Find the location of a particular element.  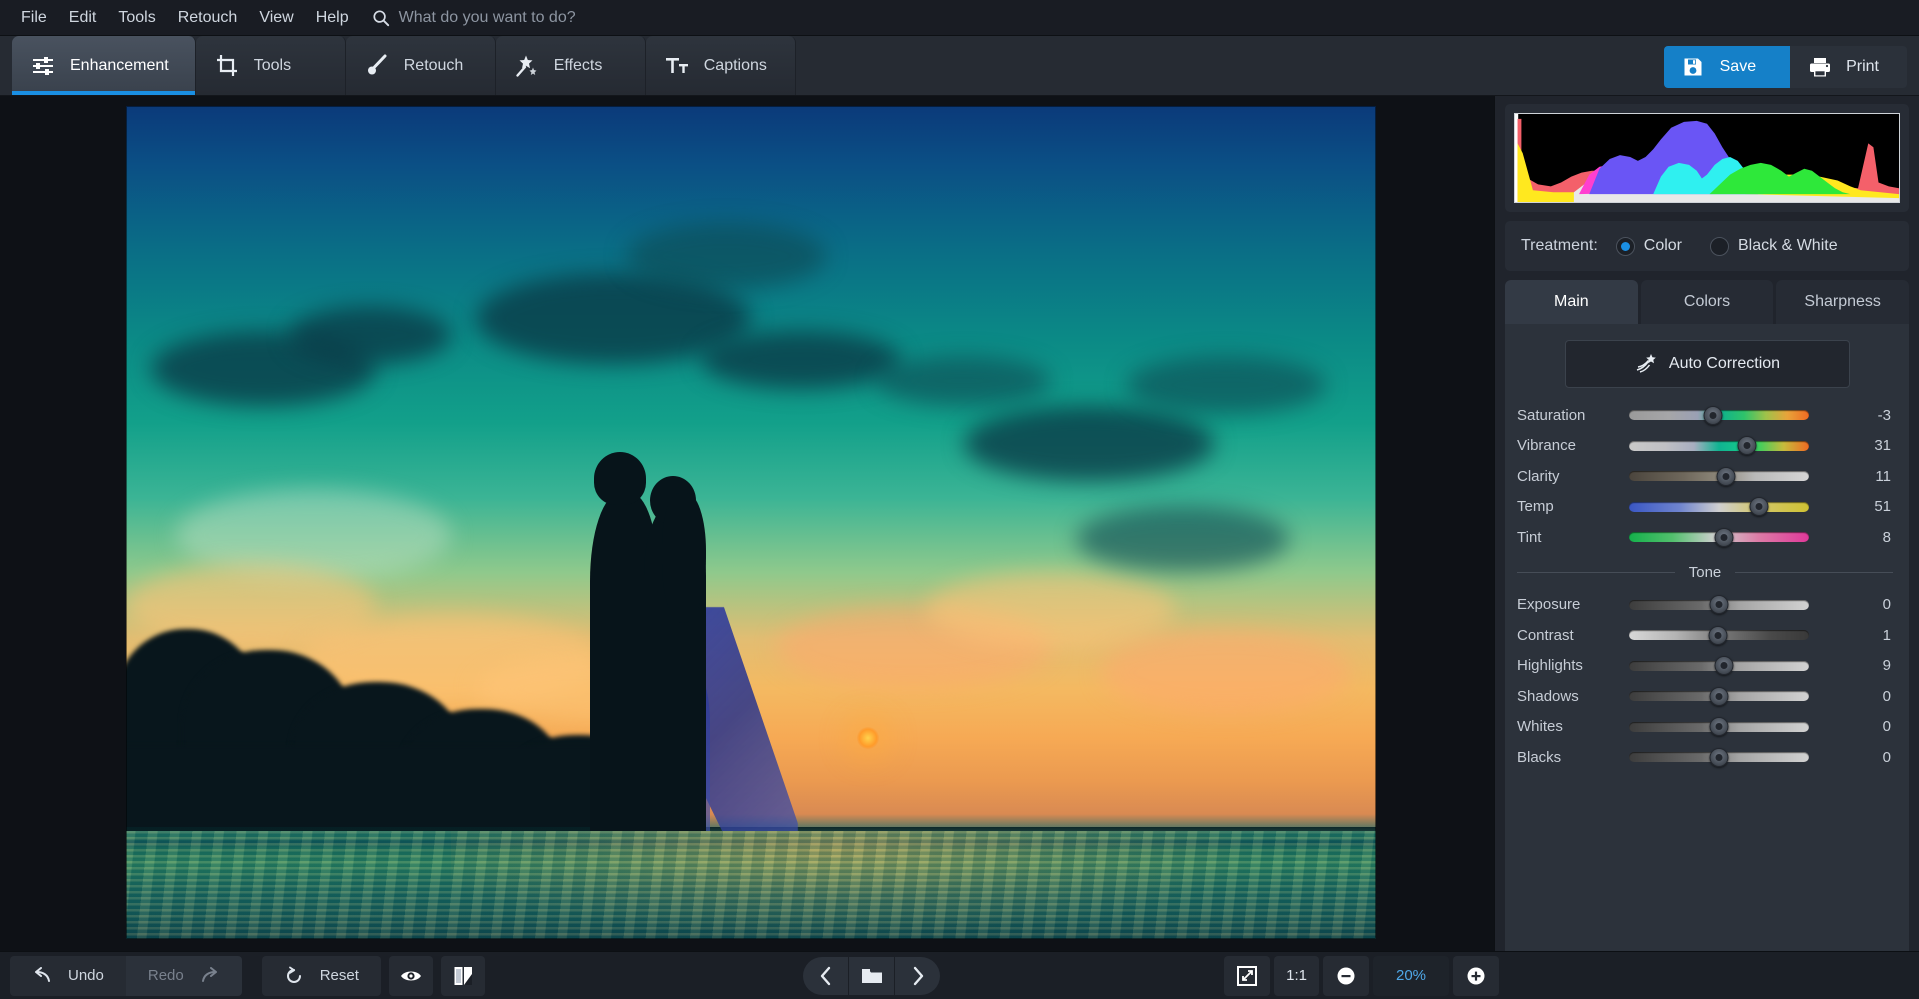

menu-item-edit: Edit is located at coordinates (83, 18).